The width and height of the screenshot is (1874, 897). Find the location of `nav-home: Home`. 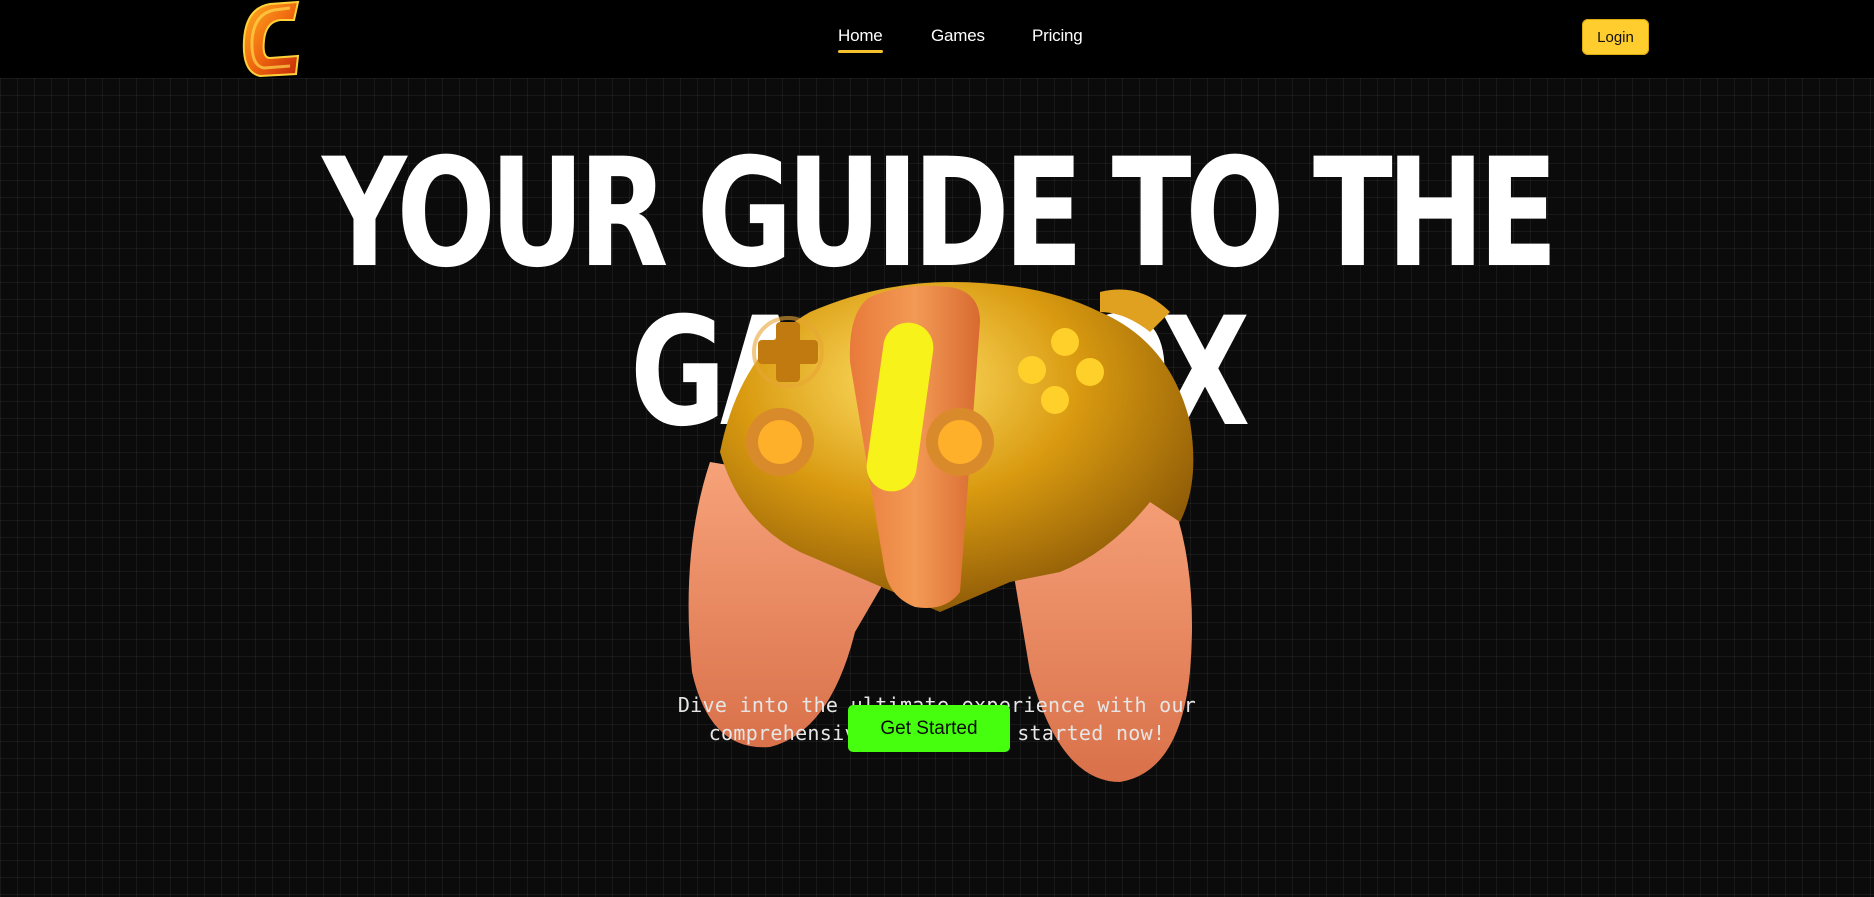

nav-home: Home is located at coordinates (860, 39).